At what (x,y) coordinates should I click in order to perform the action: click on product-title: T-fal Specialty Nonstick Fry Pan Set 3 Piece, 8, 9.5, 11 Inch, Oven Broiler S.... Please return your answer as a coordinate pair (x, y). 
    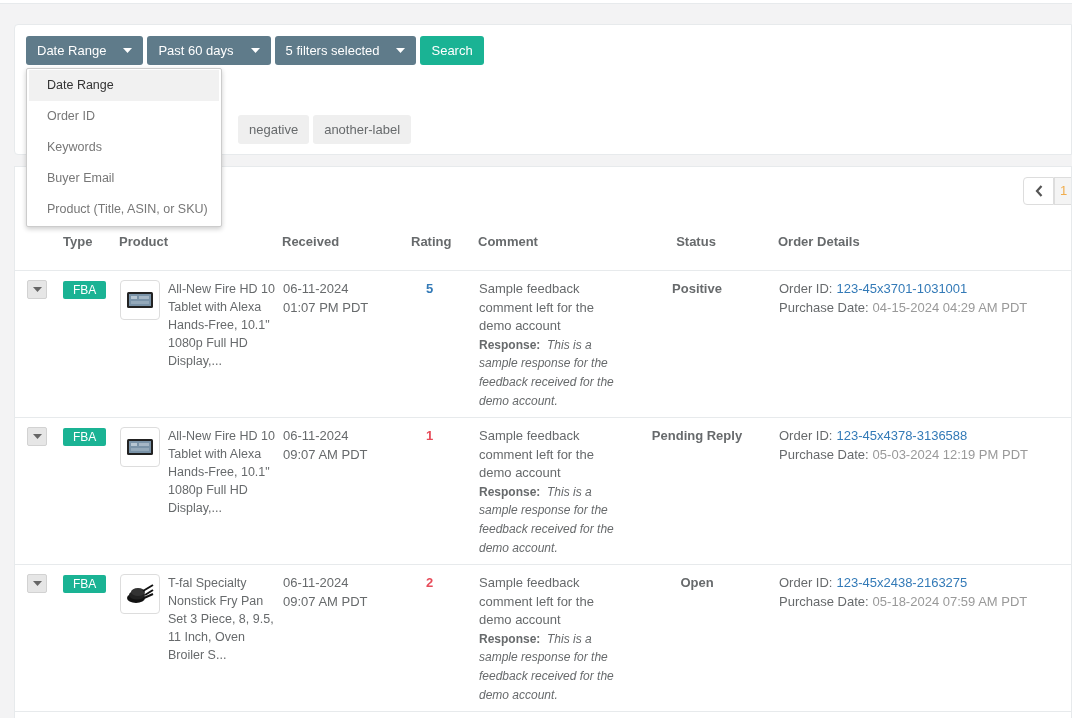
    Looking at the image, I should click on (221, 619).